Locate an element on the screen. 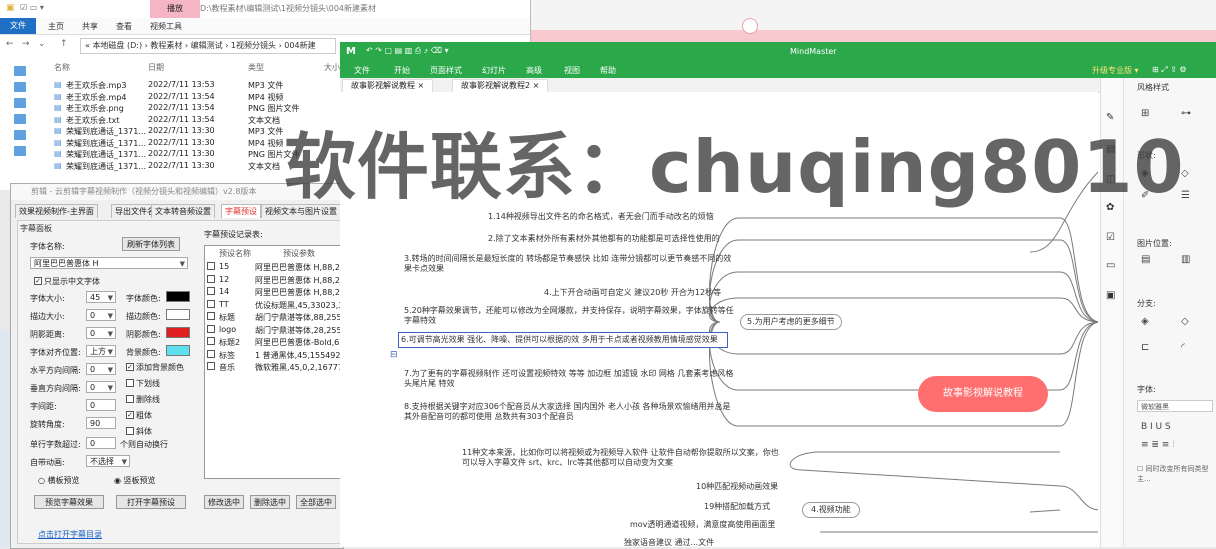 This screenshot has width=1216, height=549. up-icon: ↑ is located at coordinates (64, 44).